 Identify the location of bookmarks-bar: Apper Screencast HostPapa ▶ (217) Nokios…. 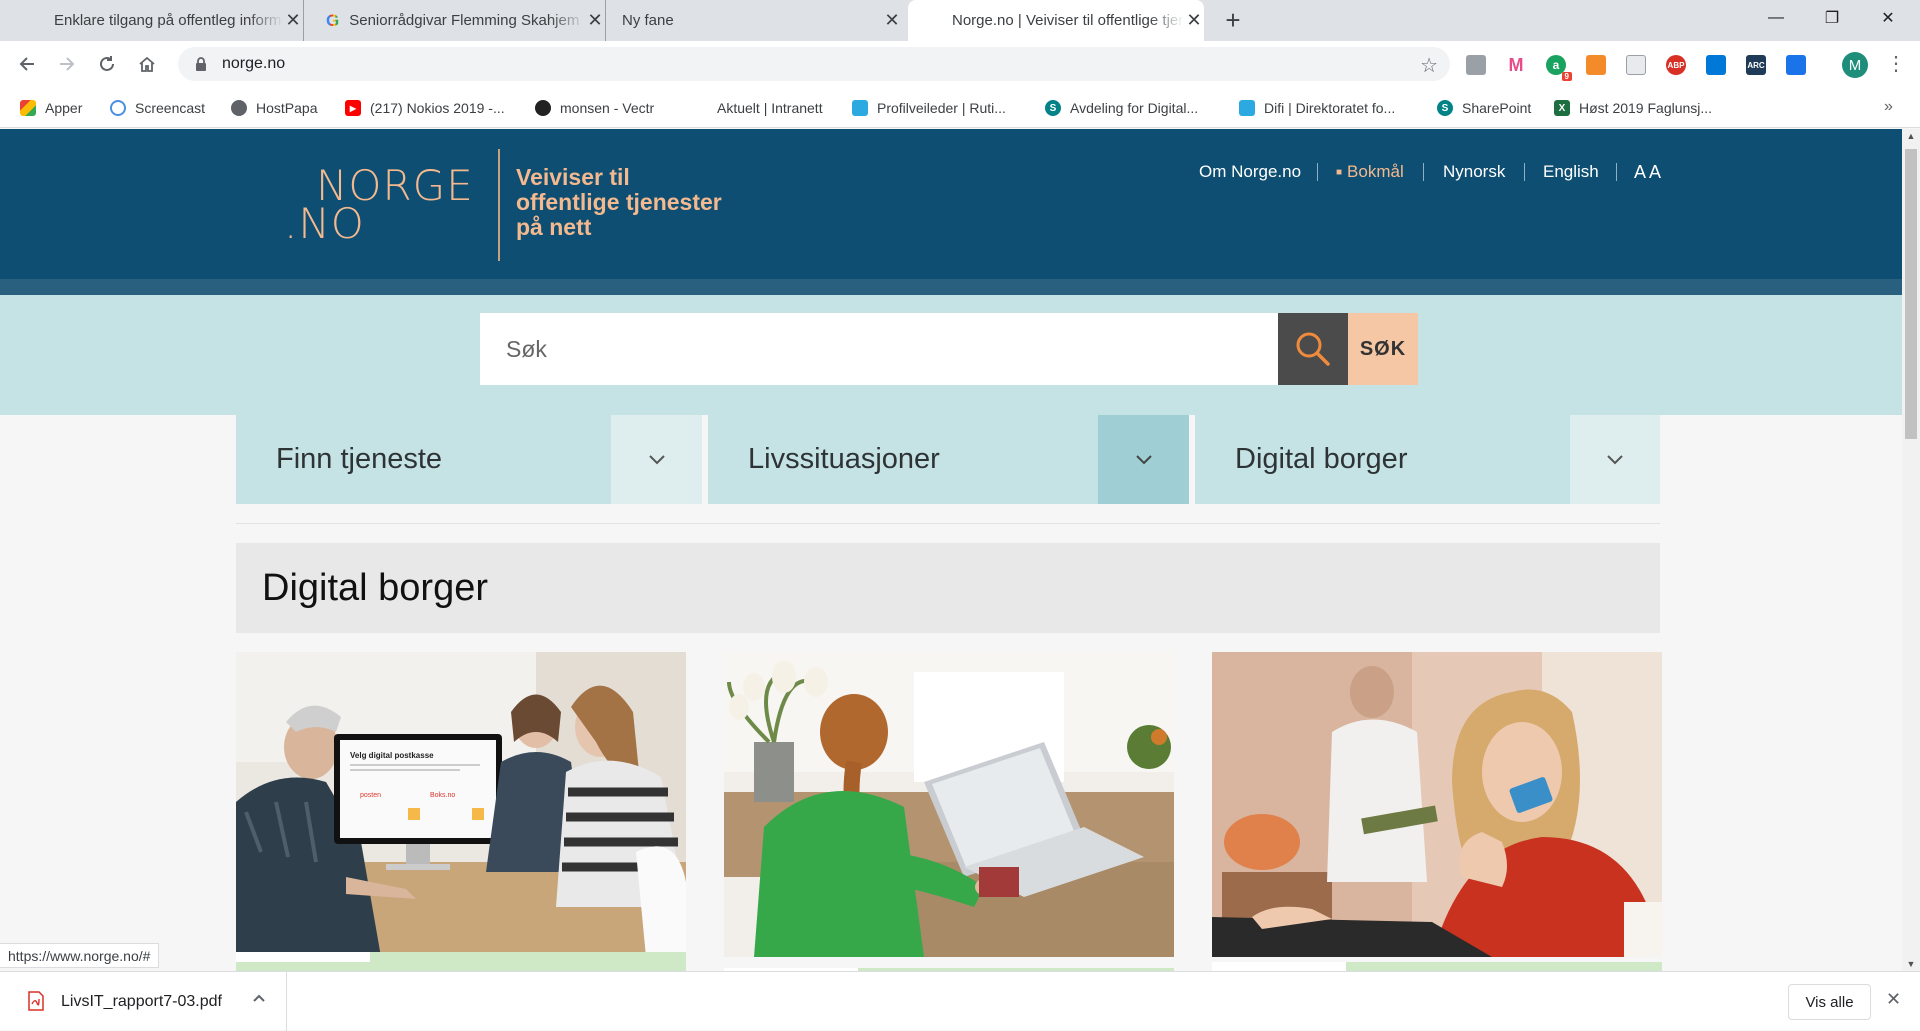
(960, 108).